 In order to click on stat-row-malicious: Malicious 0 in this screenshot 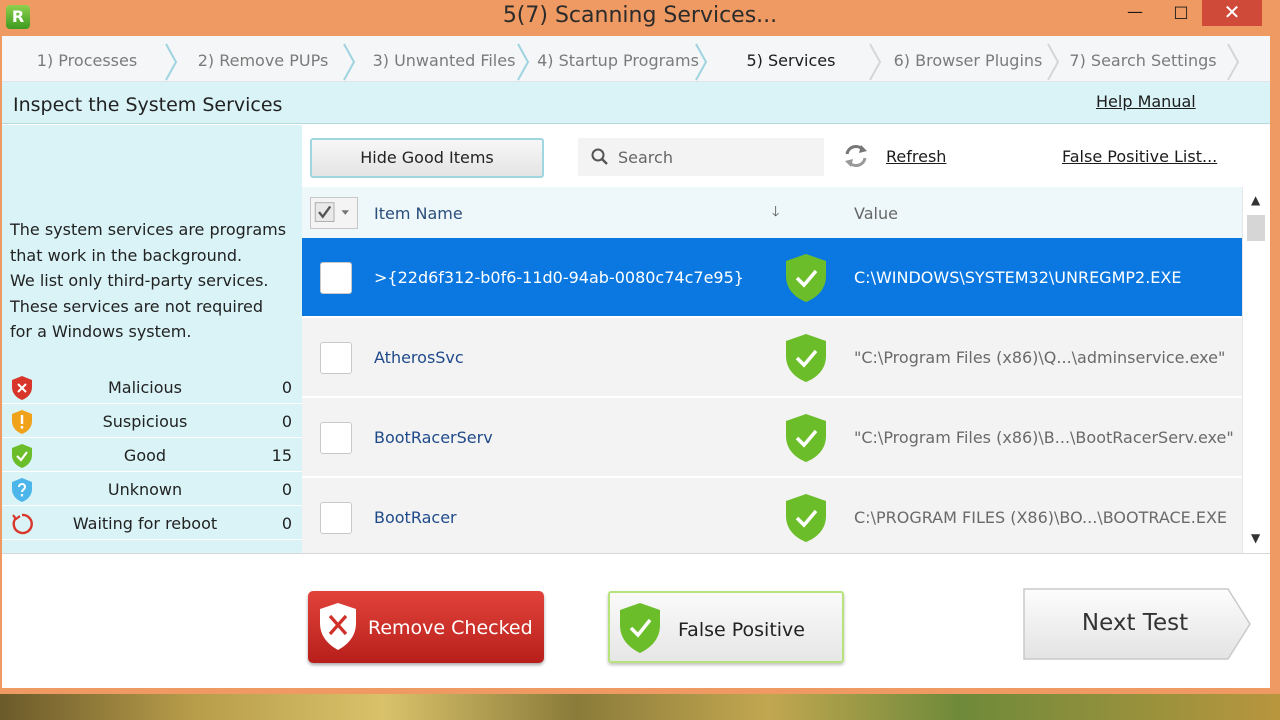, I will do `click(152, 387)`.